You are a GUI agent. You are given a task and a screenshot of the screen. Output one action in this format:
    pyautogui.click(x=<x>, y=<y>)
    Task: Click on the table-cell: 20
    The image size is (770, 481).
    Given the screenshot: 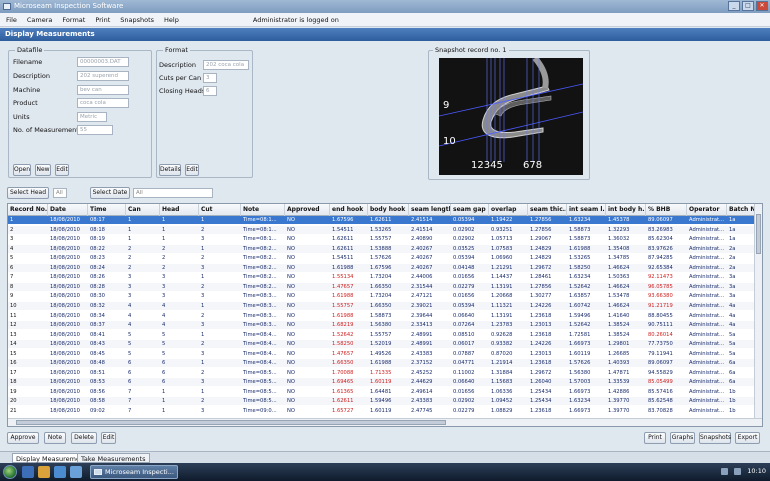 What is the action you would take?
    pyautogui.click(x=13, y=401)
    